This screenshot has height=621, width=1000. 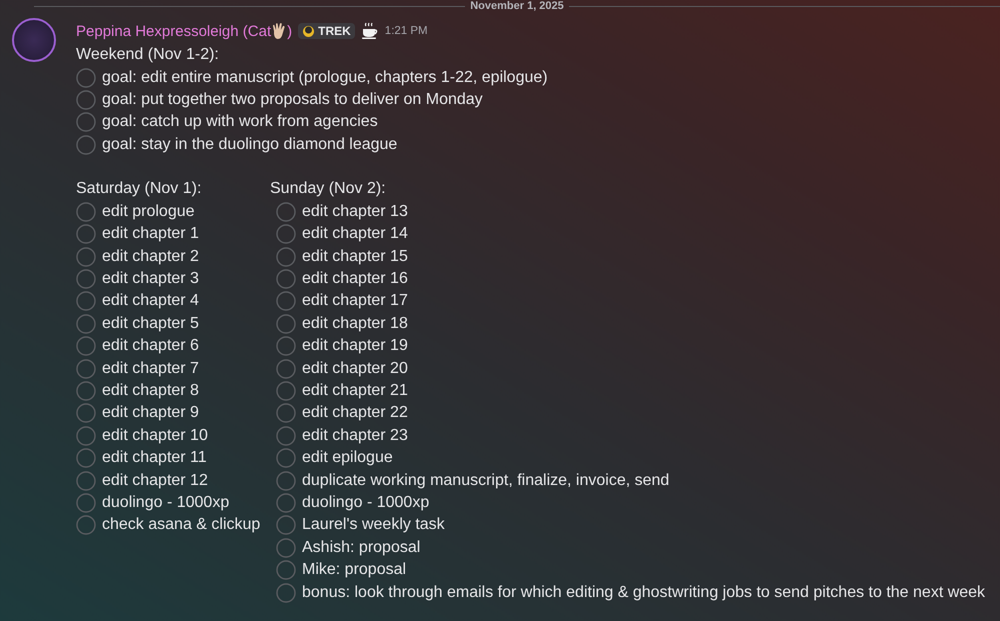 I want to click on task-text: bonus: look through emails for which editing & ghostwriting jobs to send pitches to the next week, so click(x=644, y=593).